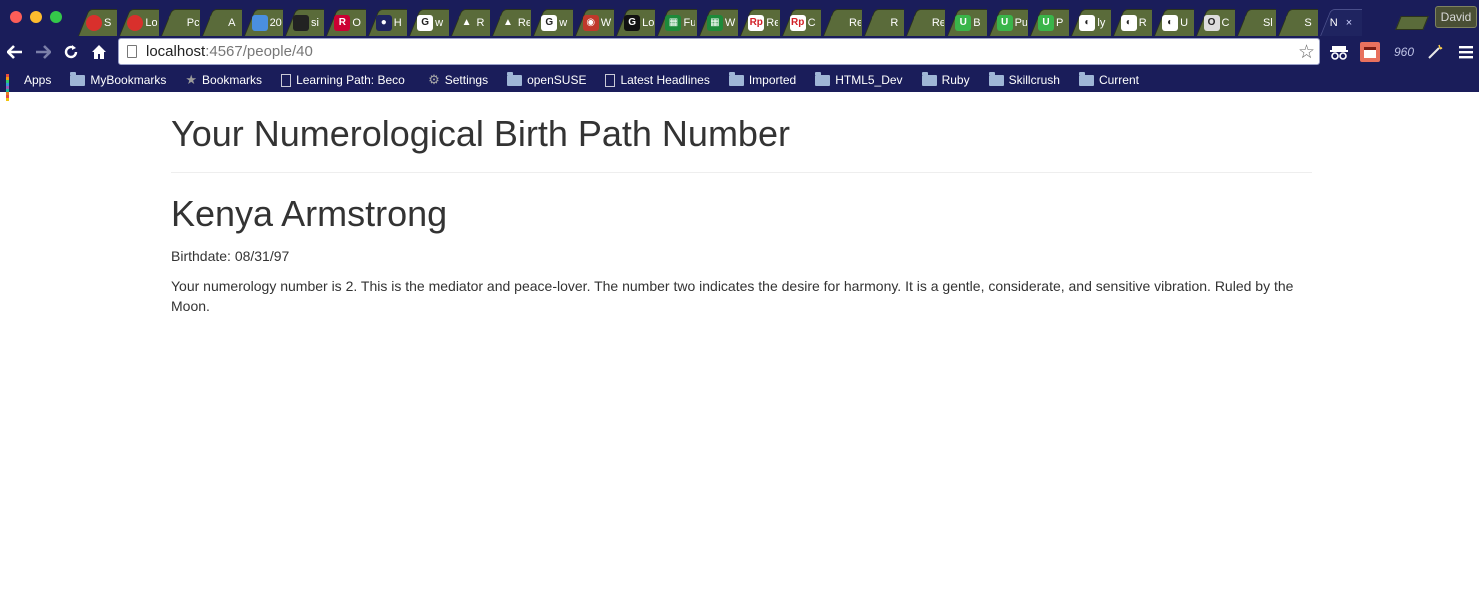 The height and width of the screenshot is (590, 1479). I want to click on 960-icon: 960, so click(1404, 52).